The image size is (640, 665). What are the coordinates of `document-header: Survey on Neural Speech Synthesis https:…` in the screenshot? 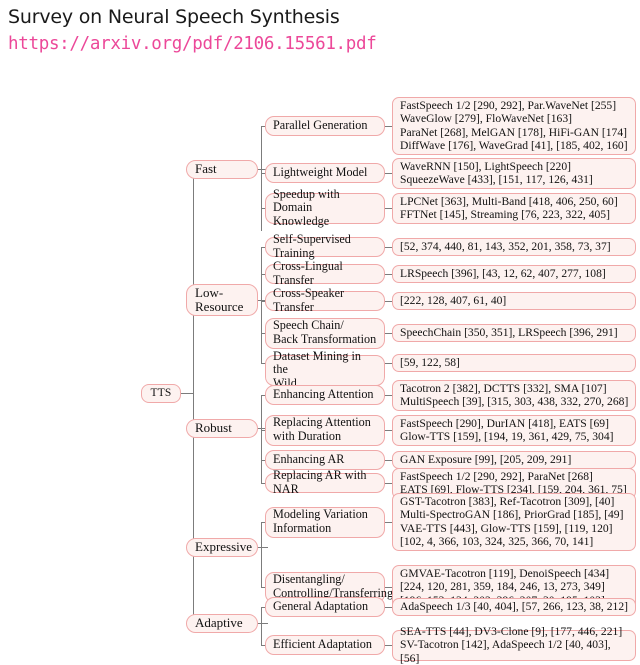 It's located at (320, 30).